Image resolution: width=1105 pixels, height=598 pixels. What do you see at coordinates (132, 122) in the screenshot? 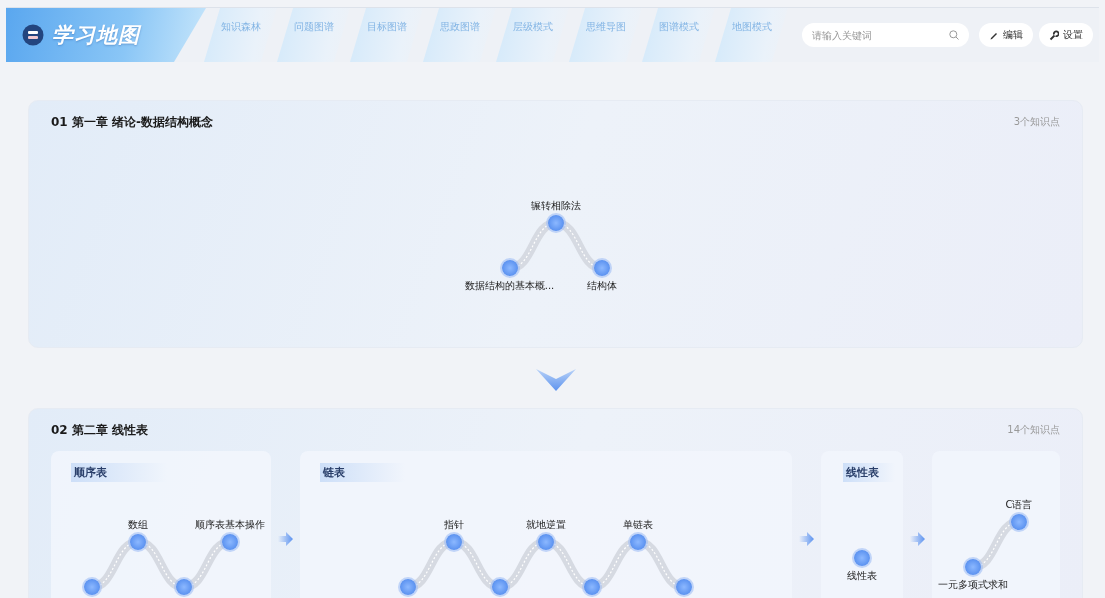
I see `chapter-title: 01 第一章 绪论-数据结构概念` at bounding box center [132, 122].